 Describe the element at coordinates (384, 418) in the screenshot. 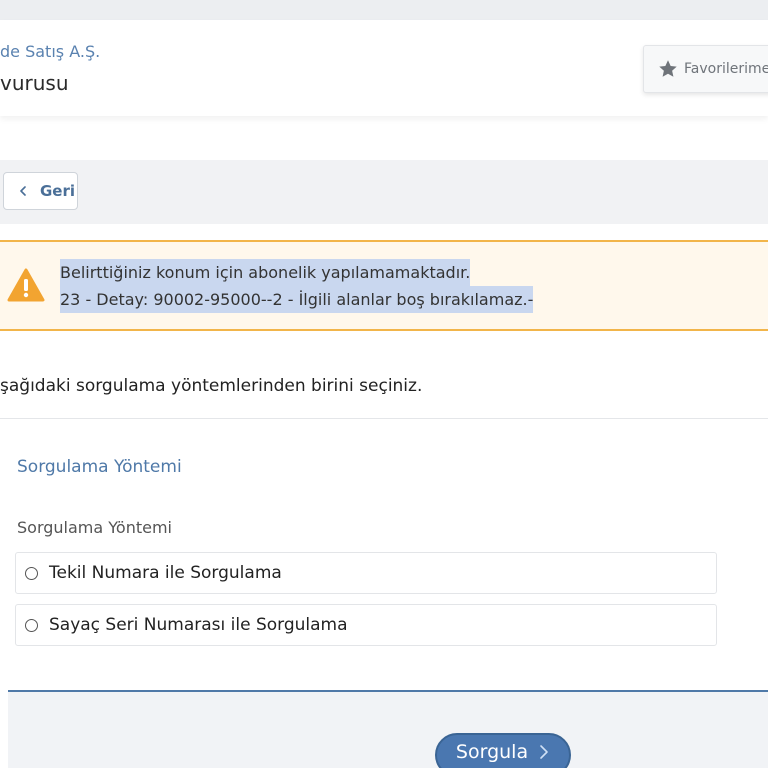

I see `divider` at that location.